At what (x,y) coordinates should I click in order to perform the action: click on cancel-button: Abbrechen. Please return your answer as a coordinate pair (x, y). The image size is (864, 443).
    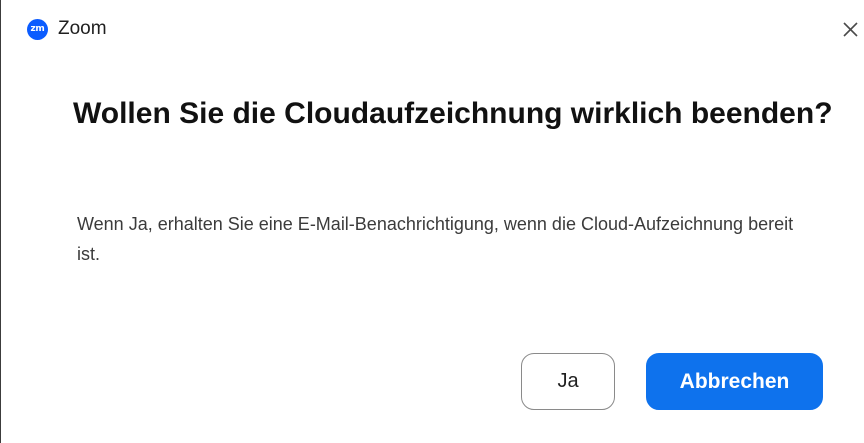
    Looking at the image, I should click on (734, 381).